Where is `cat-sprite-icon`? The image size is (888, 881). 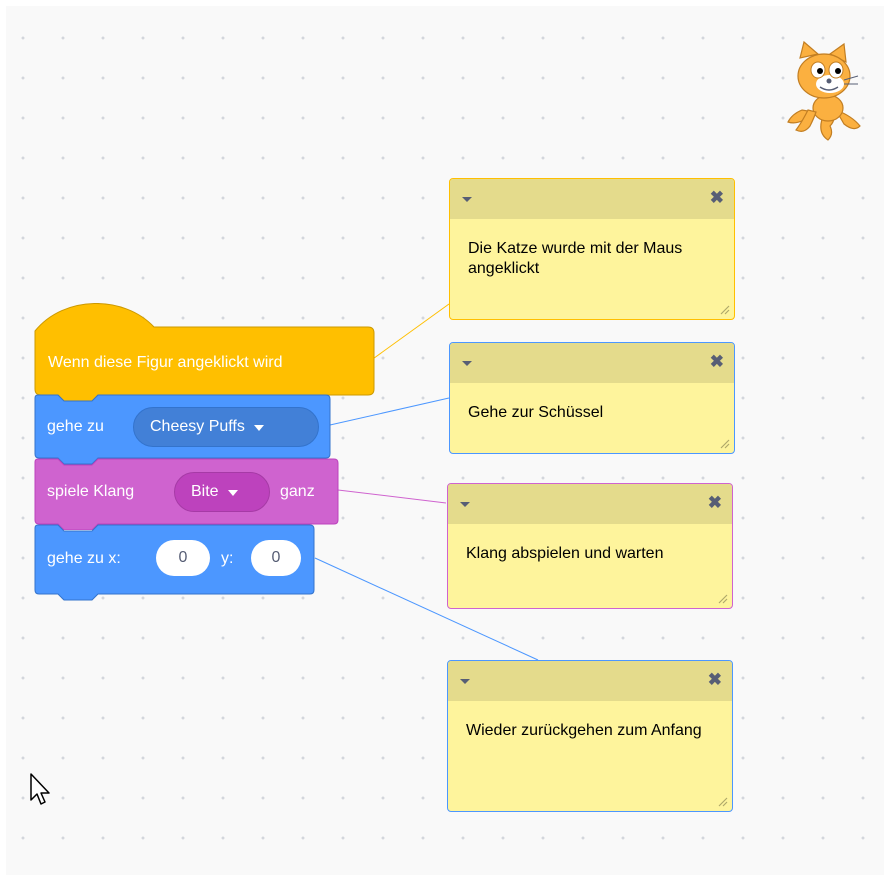 cat-sprite-icon is located at coordinates (822, 92).